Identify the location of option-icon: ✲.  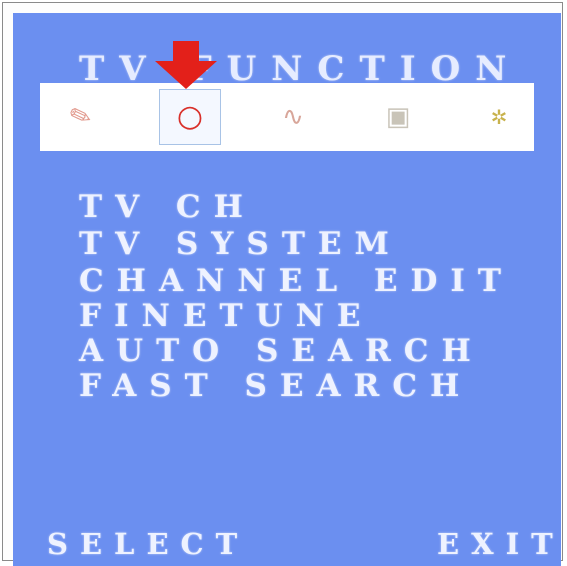
(499, 117).